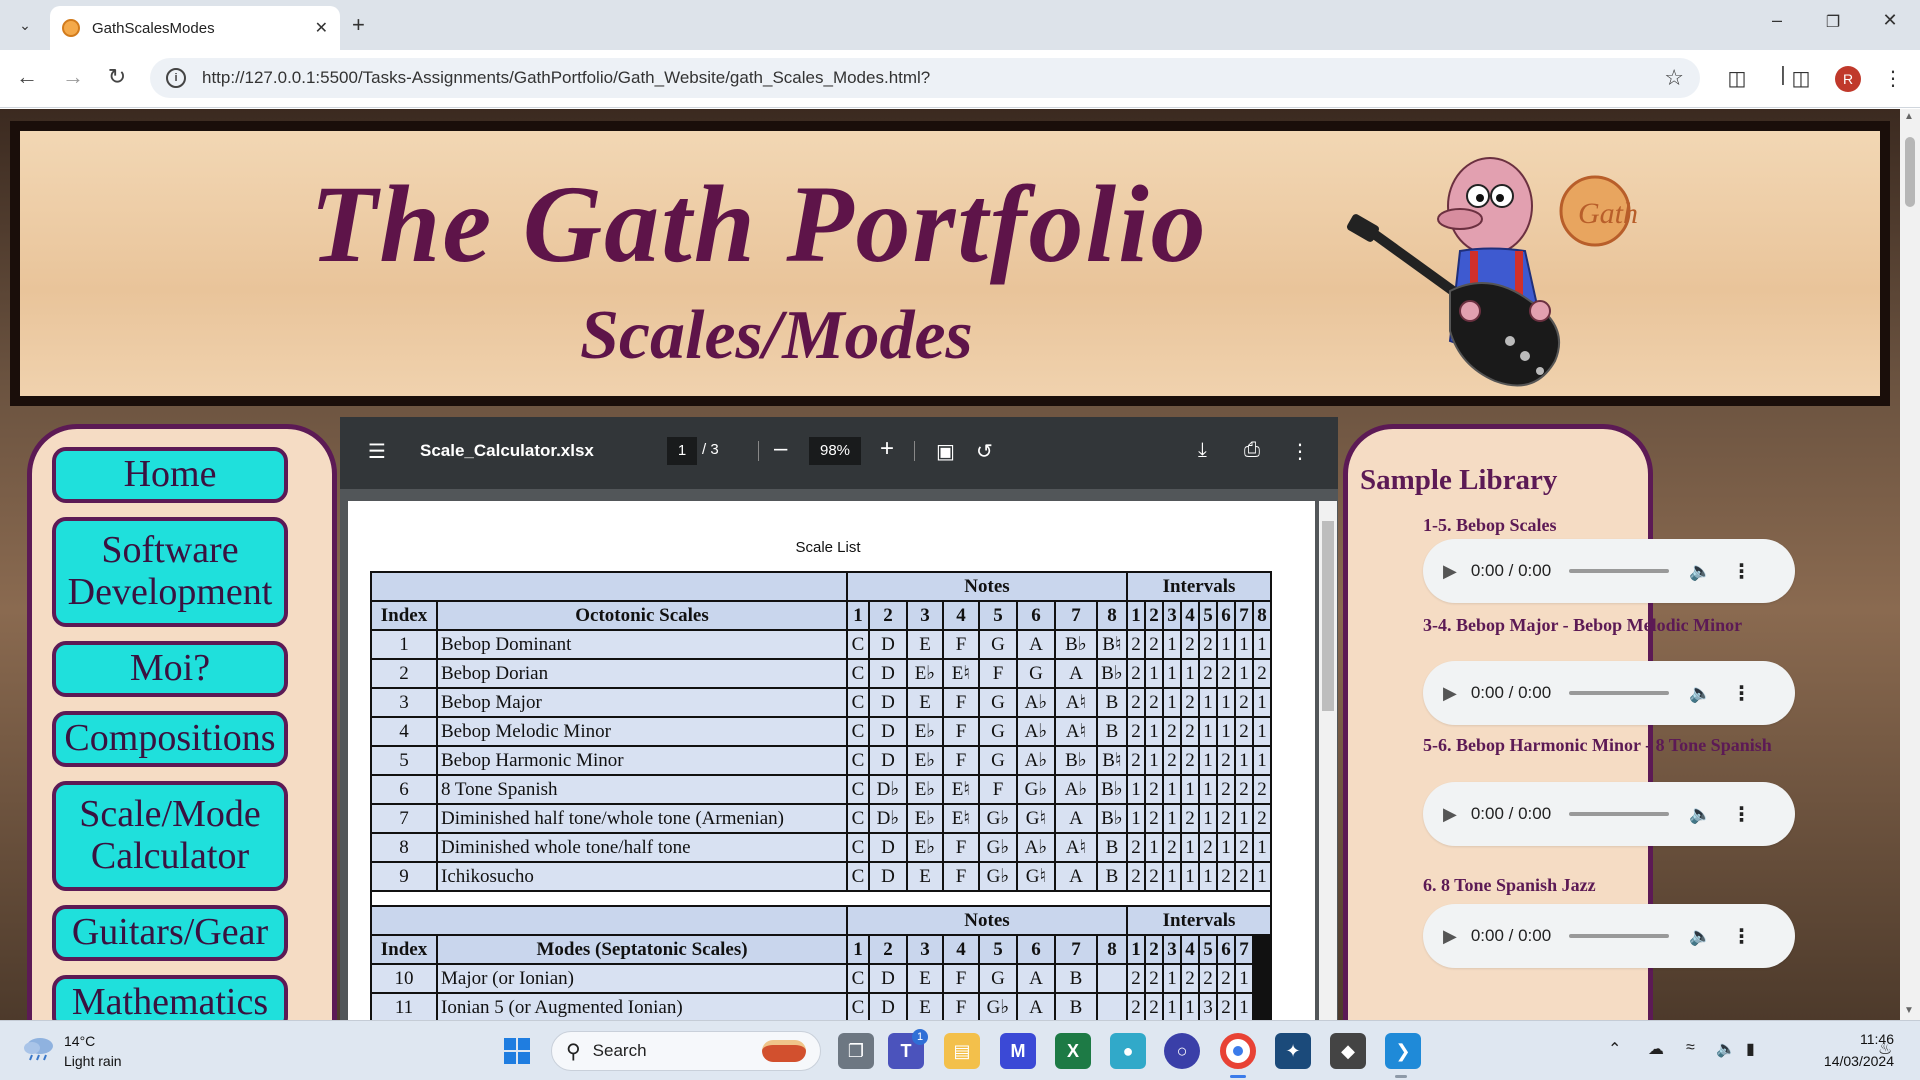  What do you see at coordinates (1909, 1010) in the screenshot?
I see `scroll-down-icon: ▼` at bounding box center [1909, 1010].